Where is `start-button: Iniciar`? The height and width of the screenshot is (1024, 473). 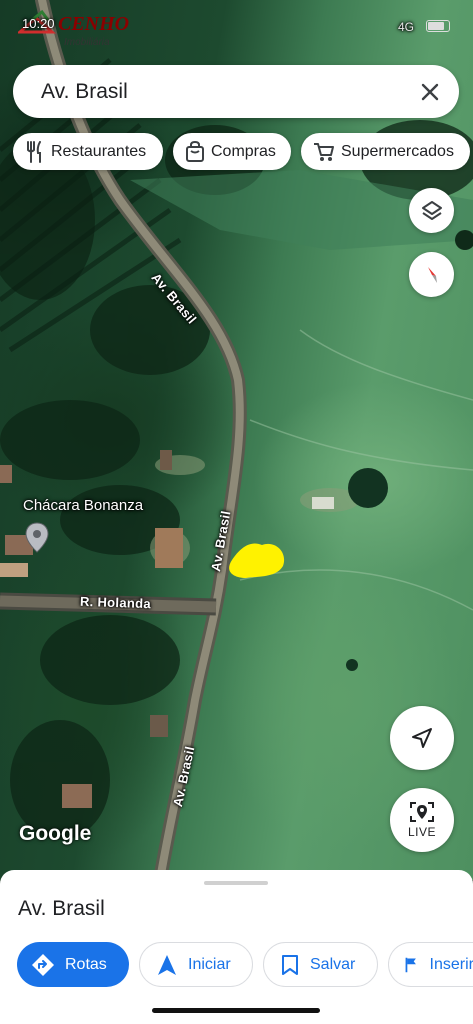 start-button: Iniciar is located at coordinates (196, 964).